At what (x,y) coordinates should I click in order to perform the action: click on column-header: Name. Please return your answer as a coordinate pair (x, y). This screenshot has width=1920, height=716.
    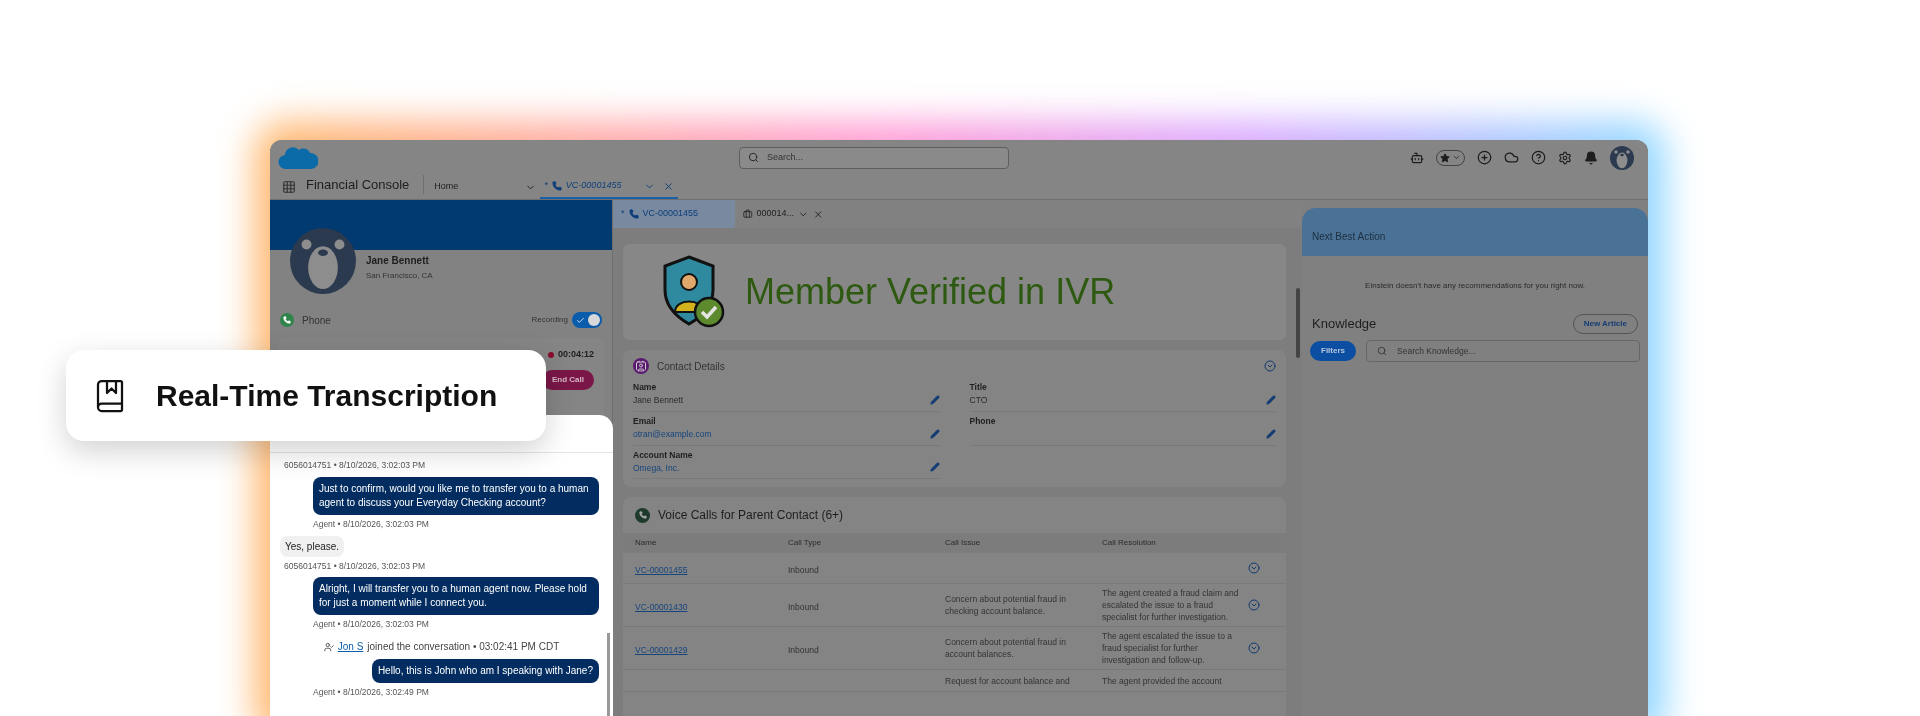
    Looking at the image, I should click on (646, 543).